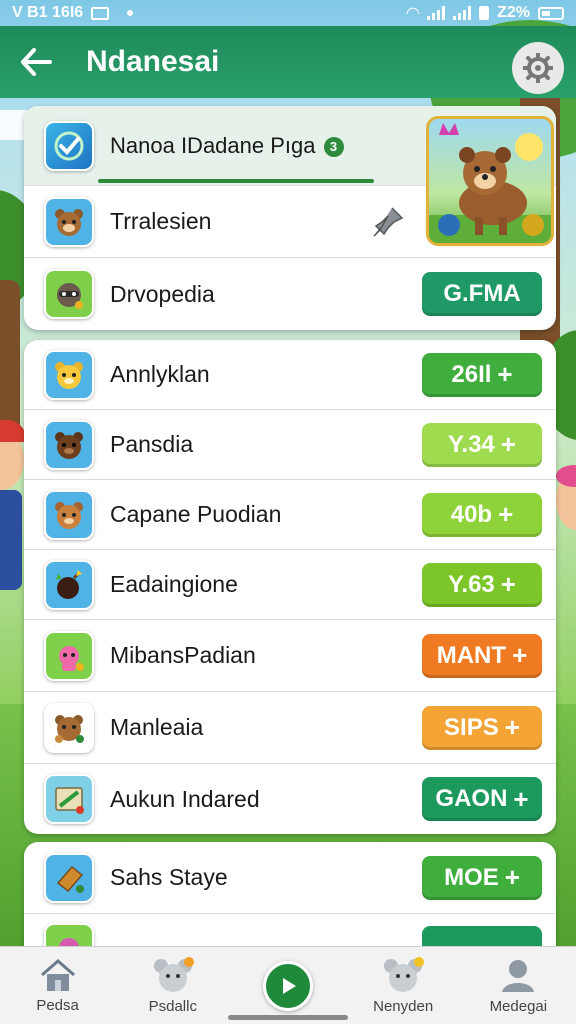 The width and height of the screenshot is (576, 1024). I want to click on list-item: Annlyklan 26Il +, so click(290, 375).